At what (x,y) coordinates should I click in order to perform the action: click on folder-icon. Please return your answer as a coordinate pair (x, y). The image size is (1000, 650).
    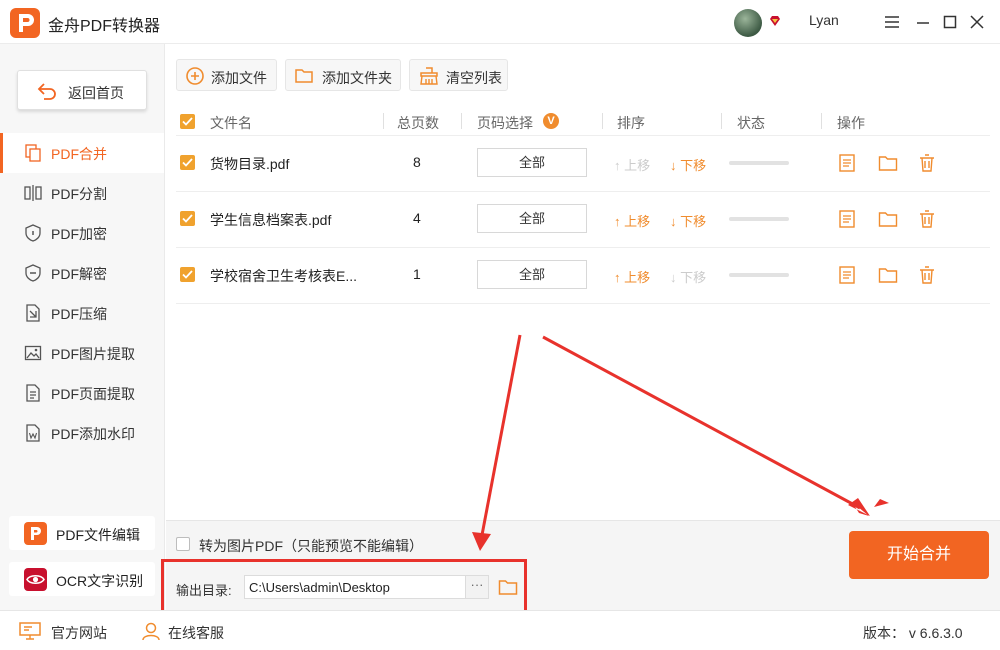
    Looking at the image, I should click on (304, 76).